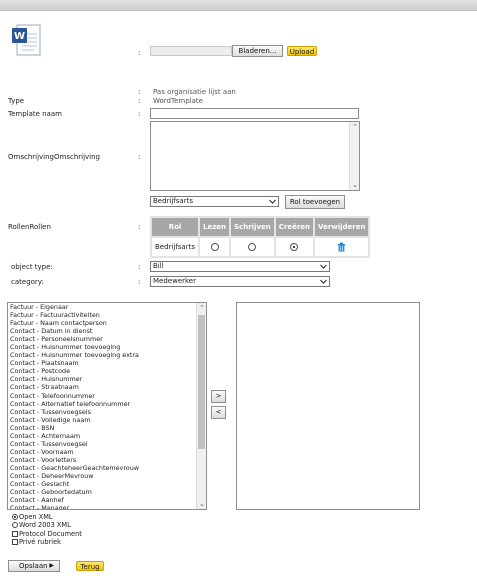 This screenshot has height=586, width=477. I want to click on open-xml-radio, so click(15, 517).